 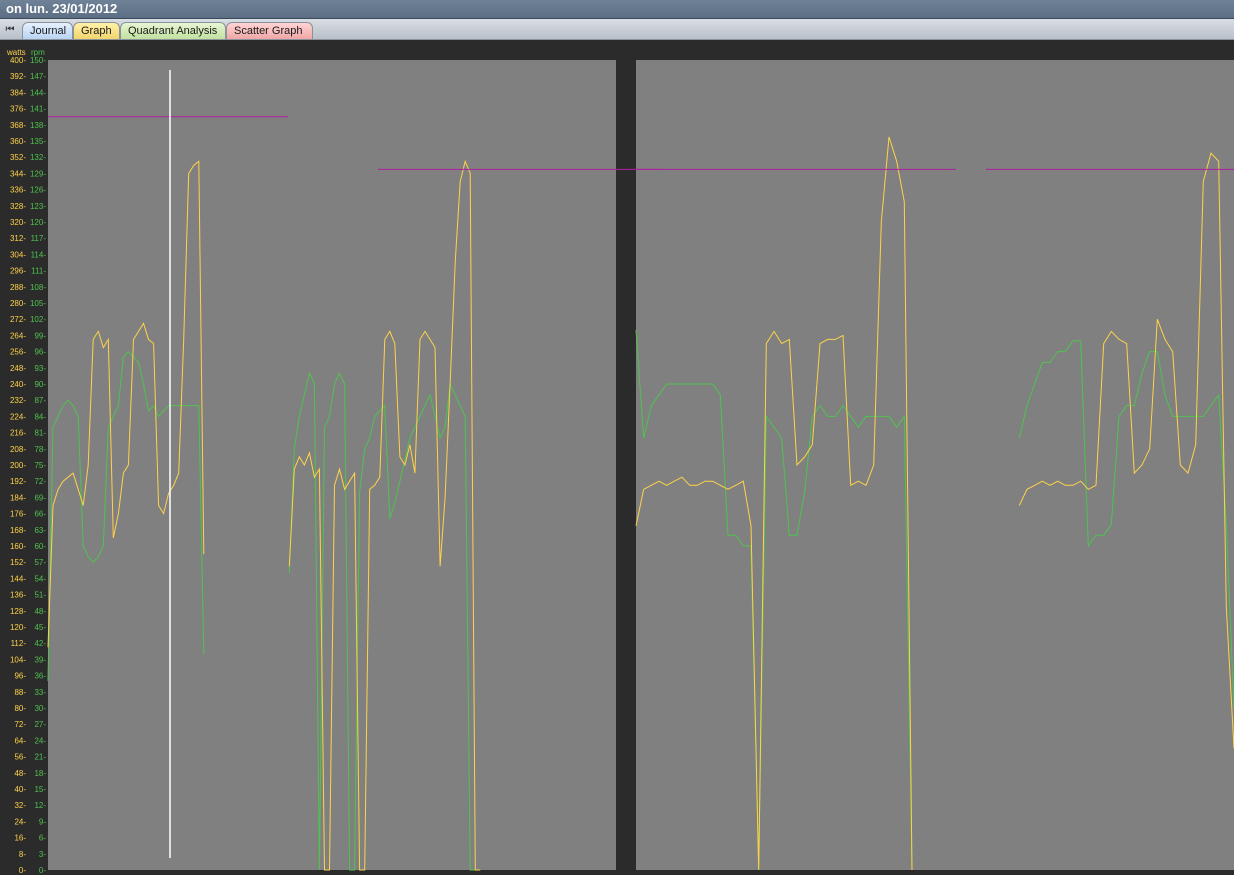 I want to click on y2-tick-label: 39-, so click(x=40, y=659).